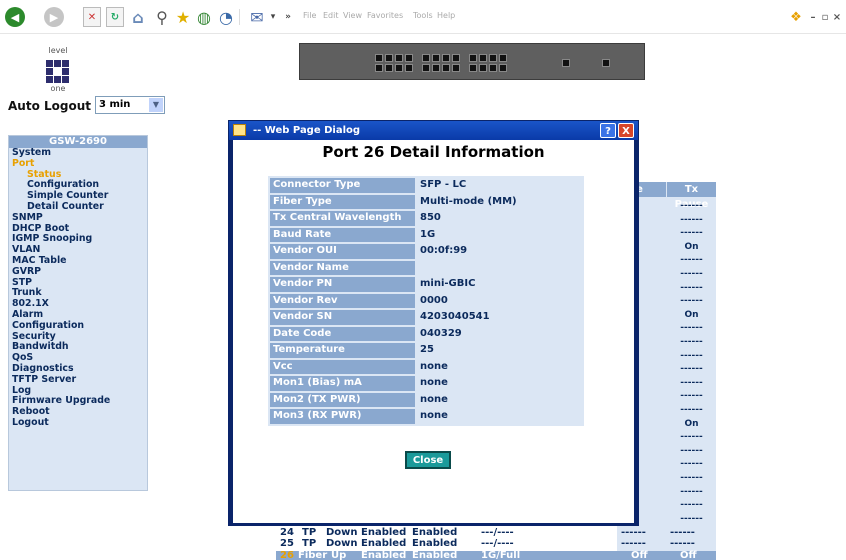 The image size is (846, 560). Describe the element at coordinates (342, 251) in the screenshot. I see `detail-label: Vendor OUI` at that location.